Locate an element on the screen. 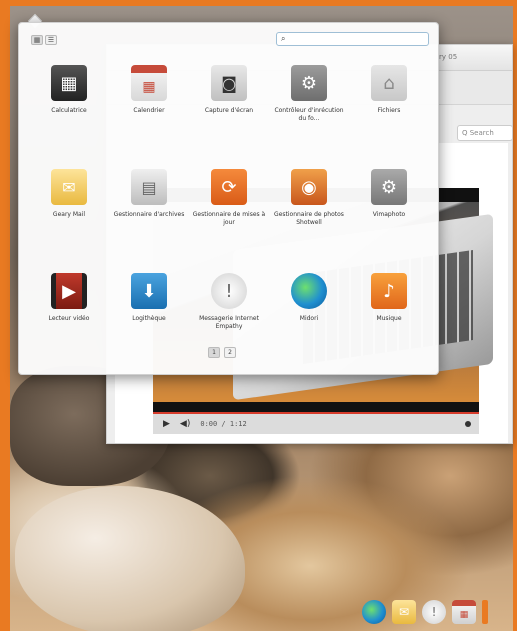 This screenshot has height=631, width=517. grid-view-button: ▦ is located at coordinates (37, 40).